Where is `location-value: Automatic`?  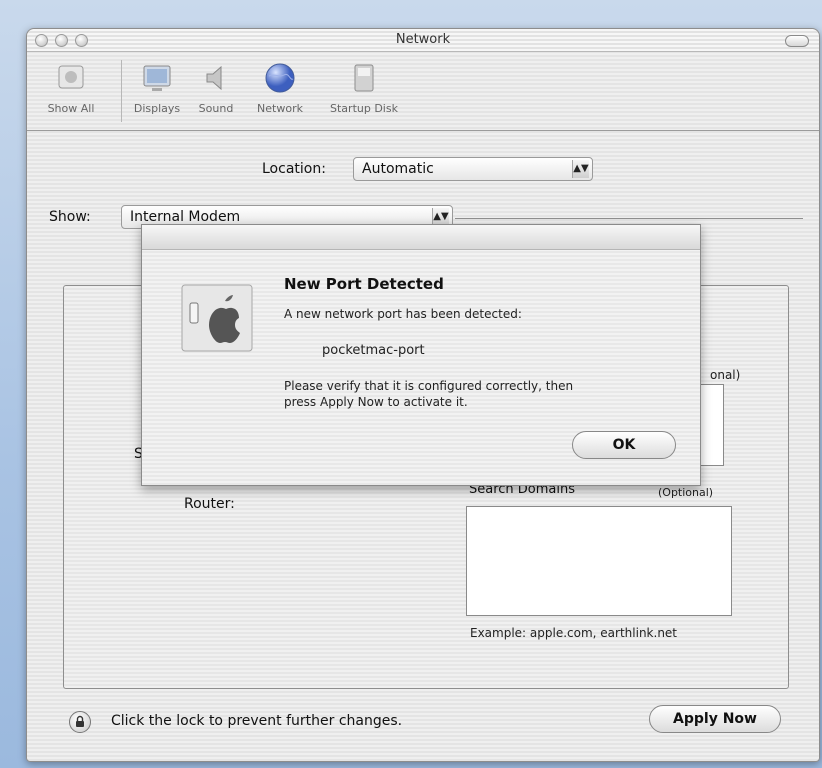
location-value: Automatic is located at coordinates (398, 169).